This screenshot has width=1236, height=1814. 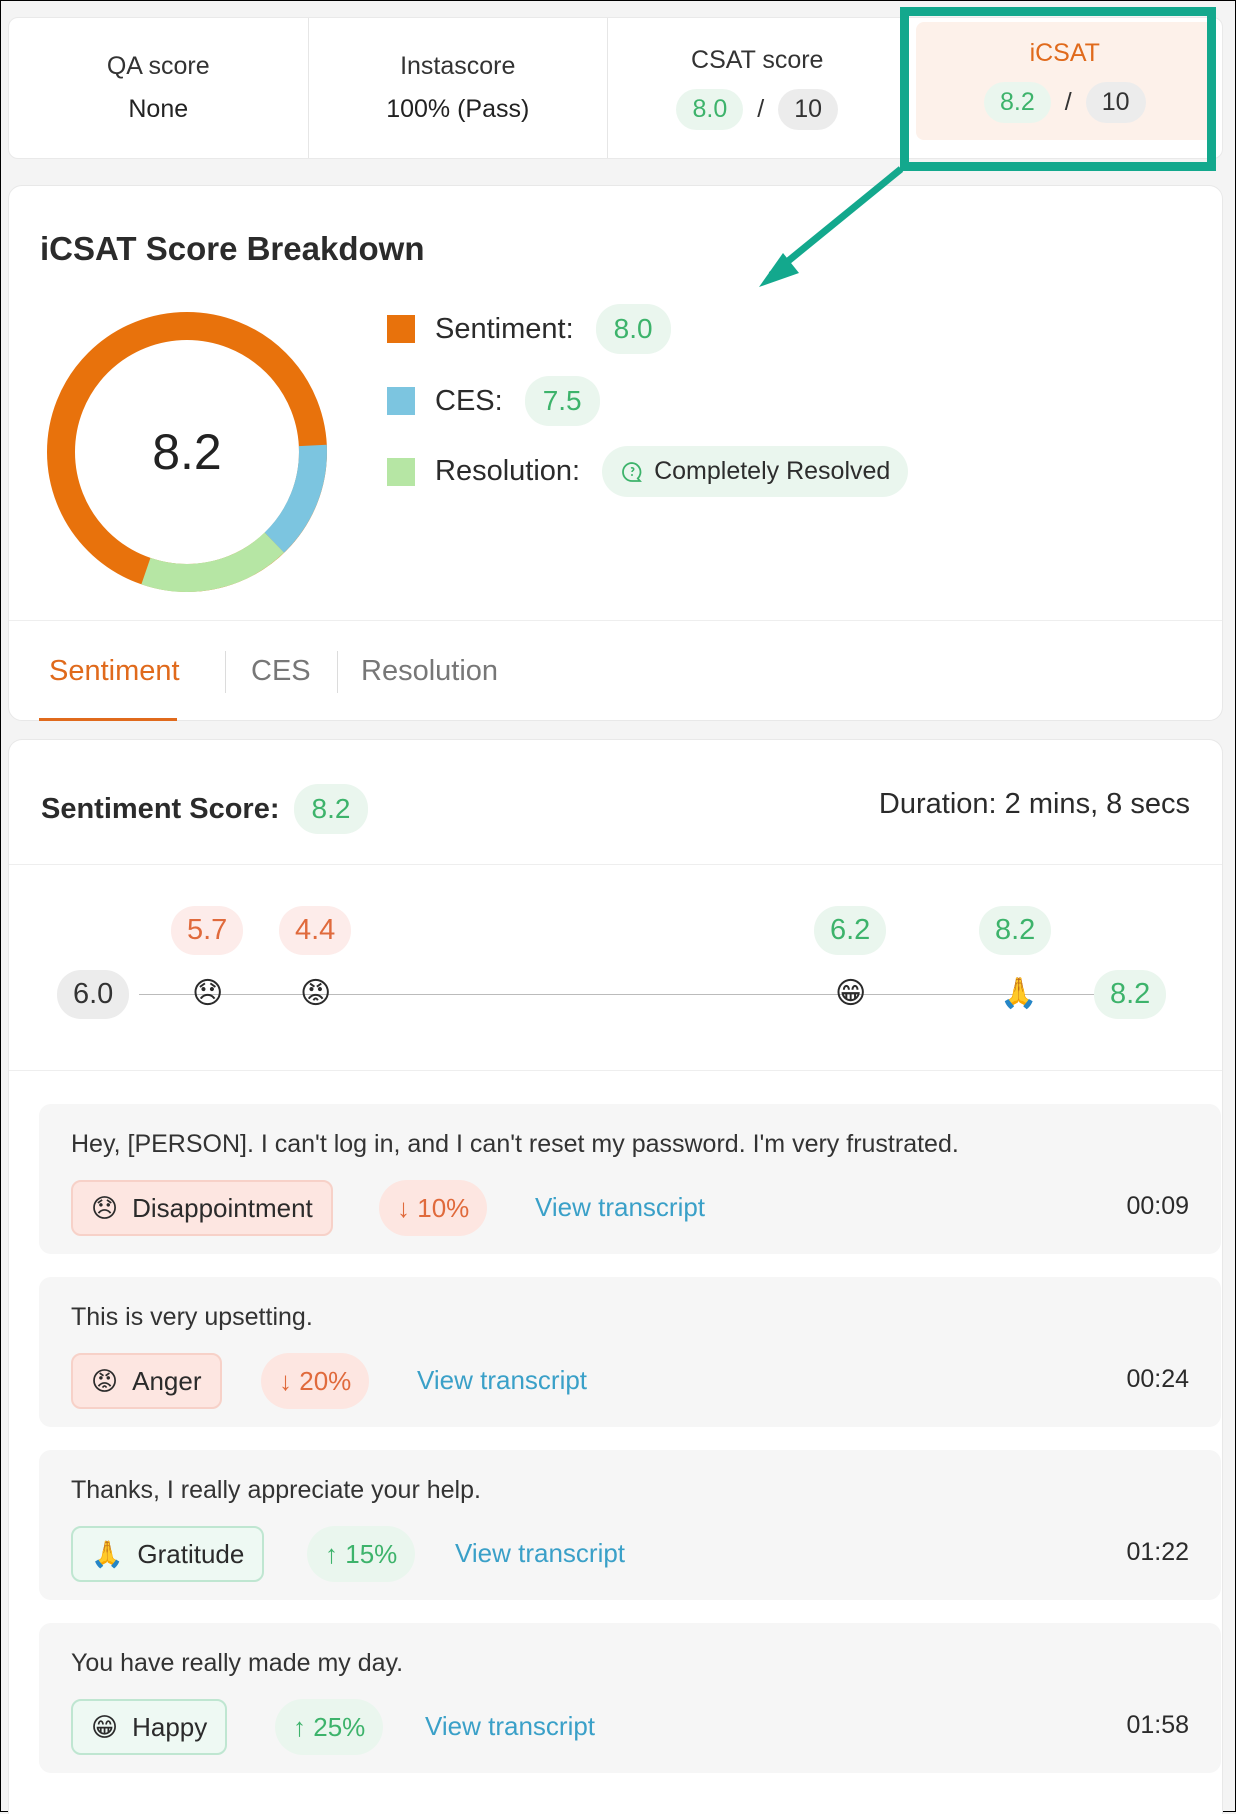 I want to click on utterance-text: This is very upsetting., so click(x=192, y=1317).